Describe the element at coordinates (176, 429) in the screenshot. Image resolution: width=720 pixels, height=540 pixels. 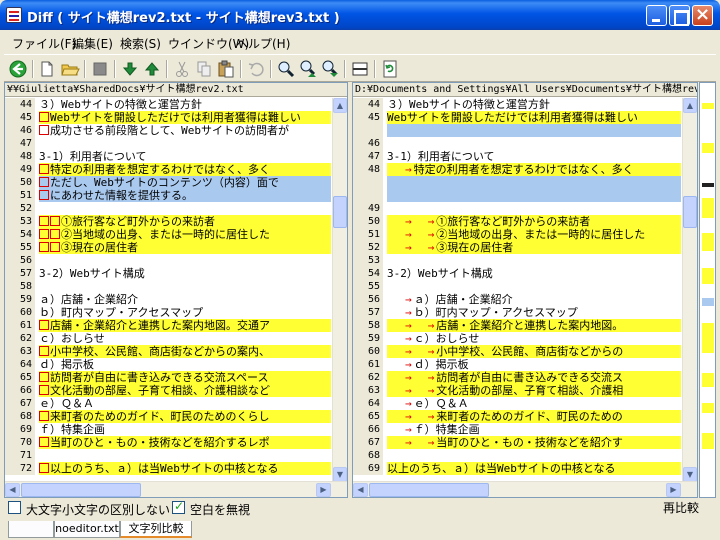
I see `diff-line: 69 ｆ）特集企画` at that location.